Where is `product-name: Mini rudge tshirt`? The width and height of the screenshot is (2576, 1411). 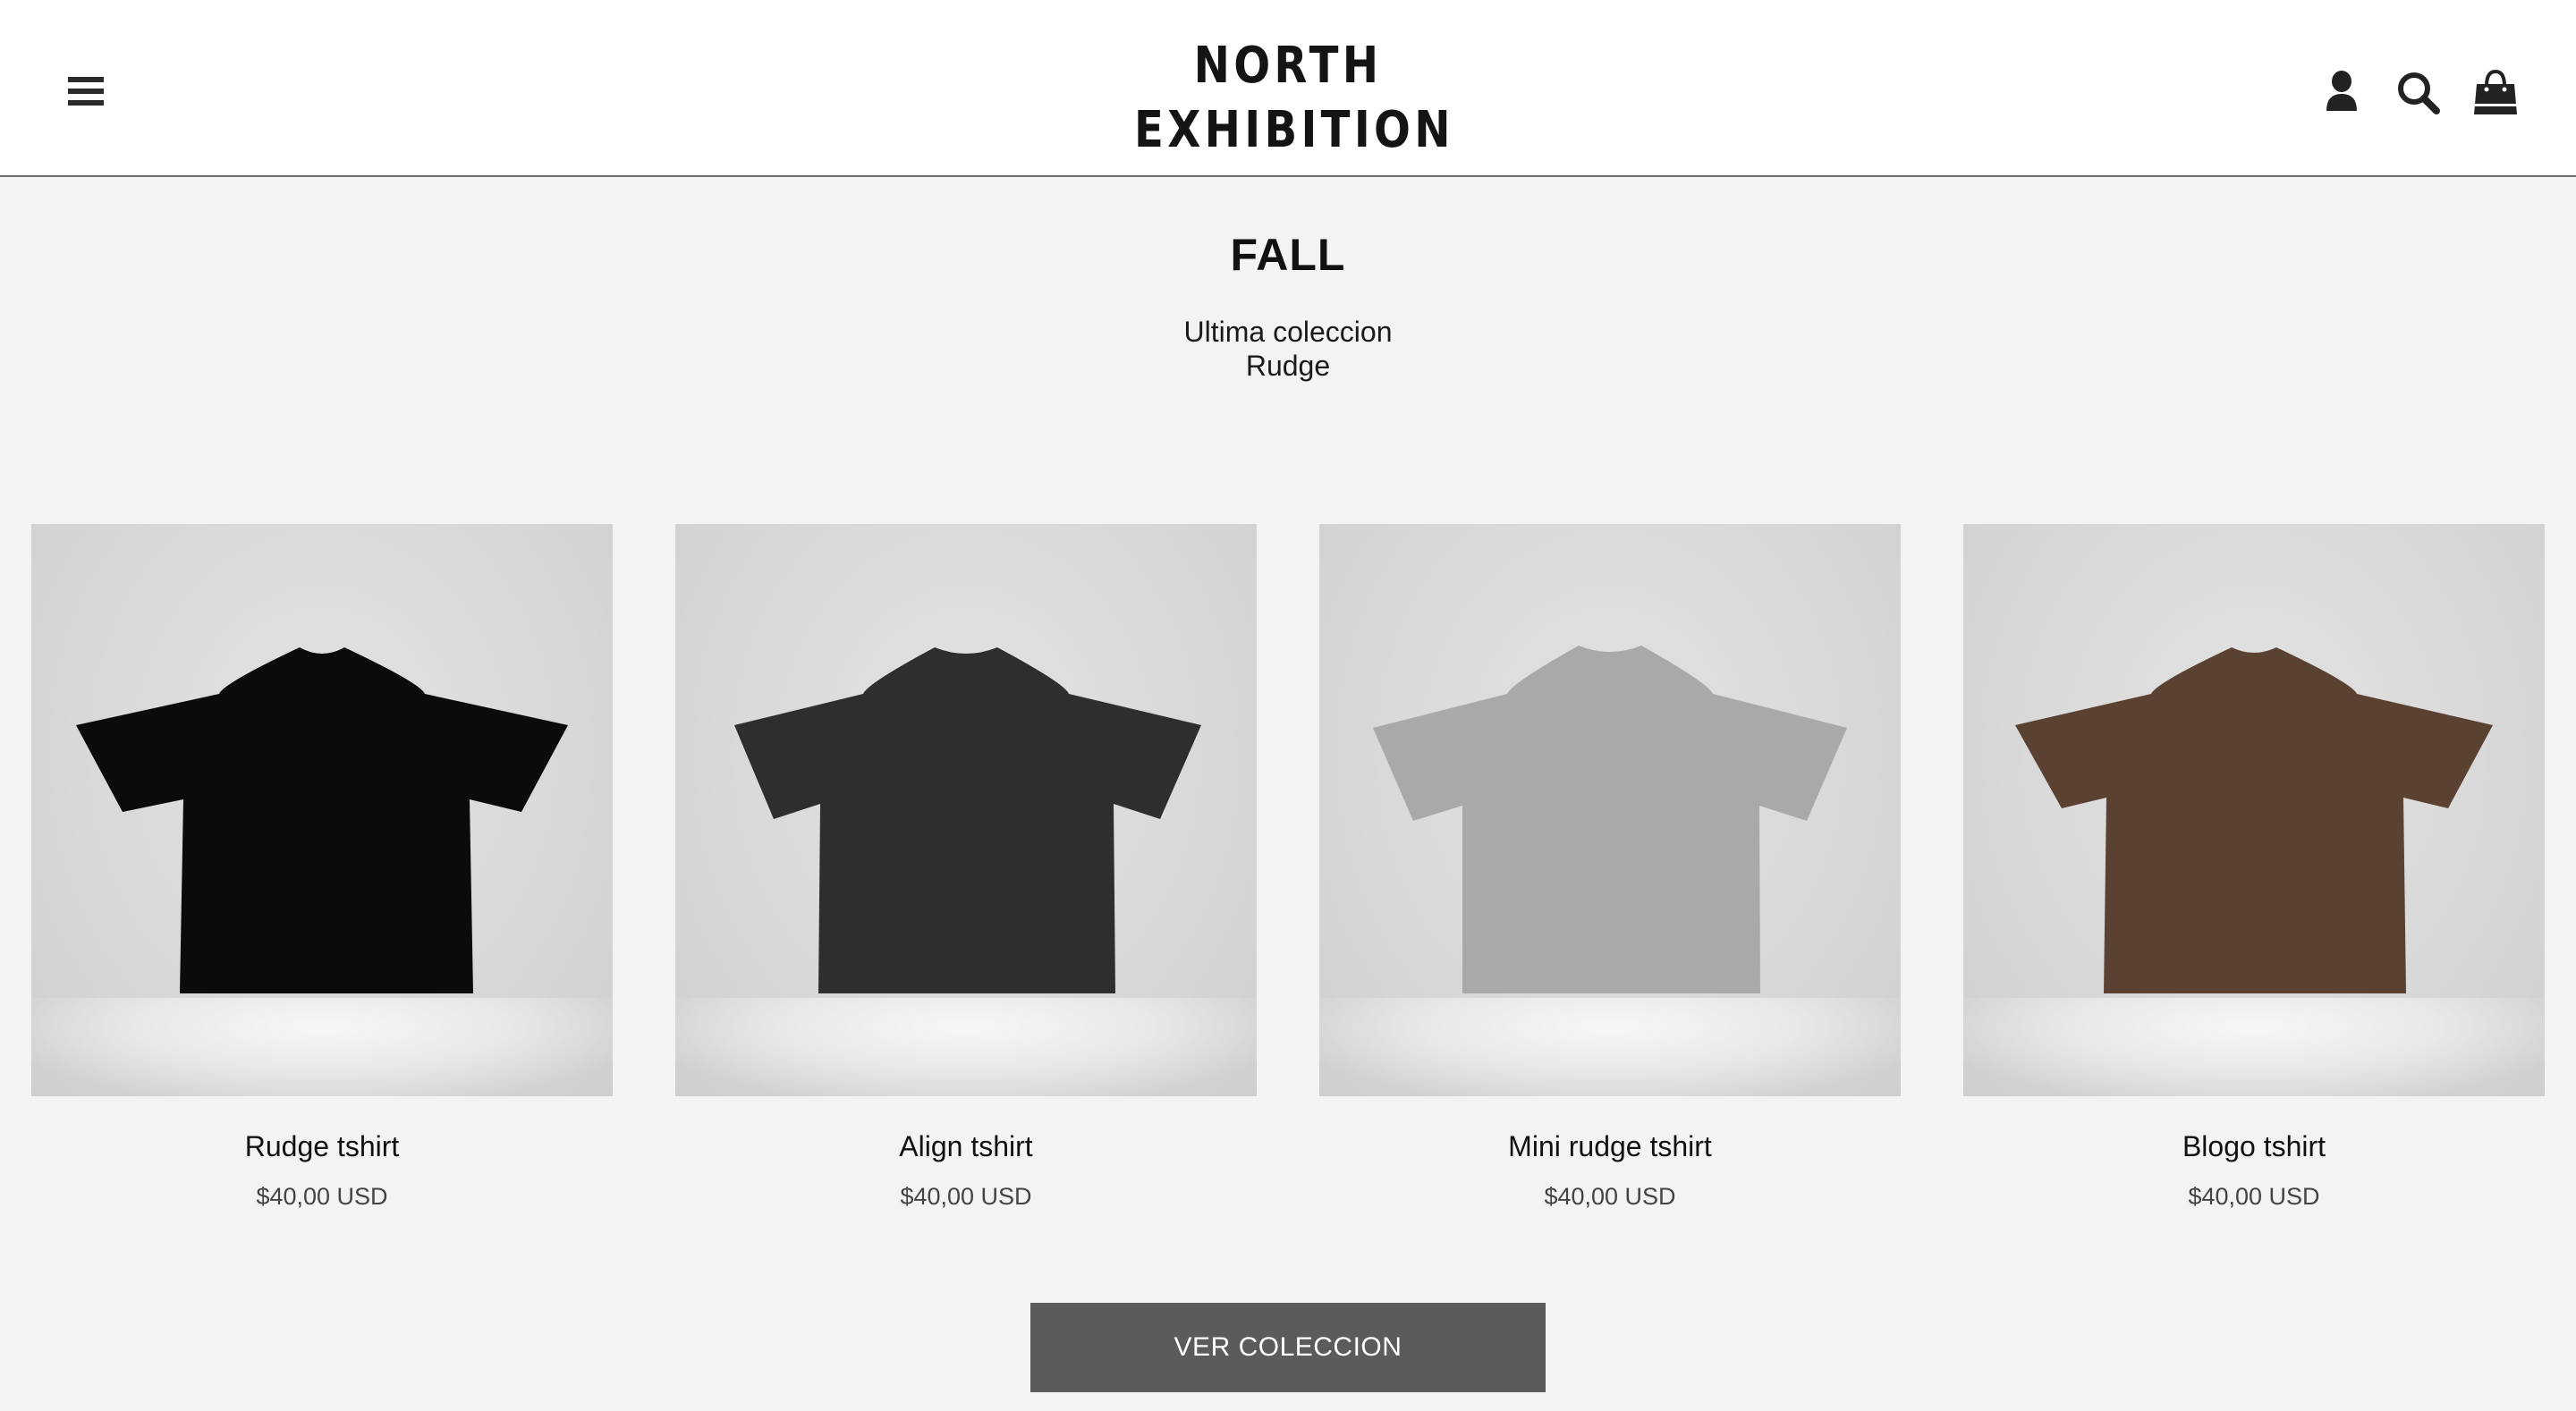 product-name: Mini rudge tshirt is located at coordinates (1610, 1146).